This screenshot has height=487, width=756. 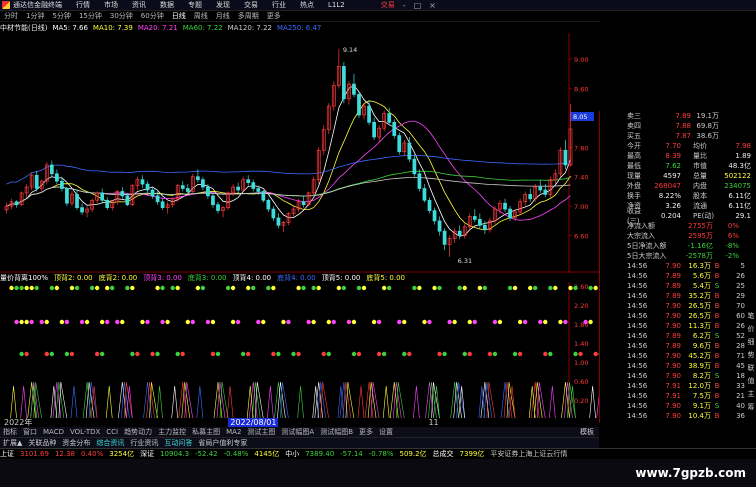 I want to click on side-tab: 价, so click(x=751, y=329).